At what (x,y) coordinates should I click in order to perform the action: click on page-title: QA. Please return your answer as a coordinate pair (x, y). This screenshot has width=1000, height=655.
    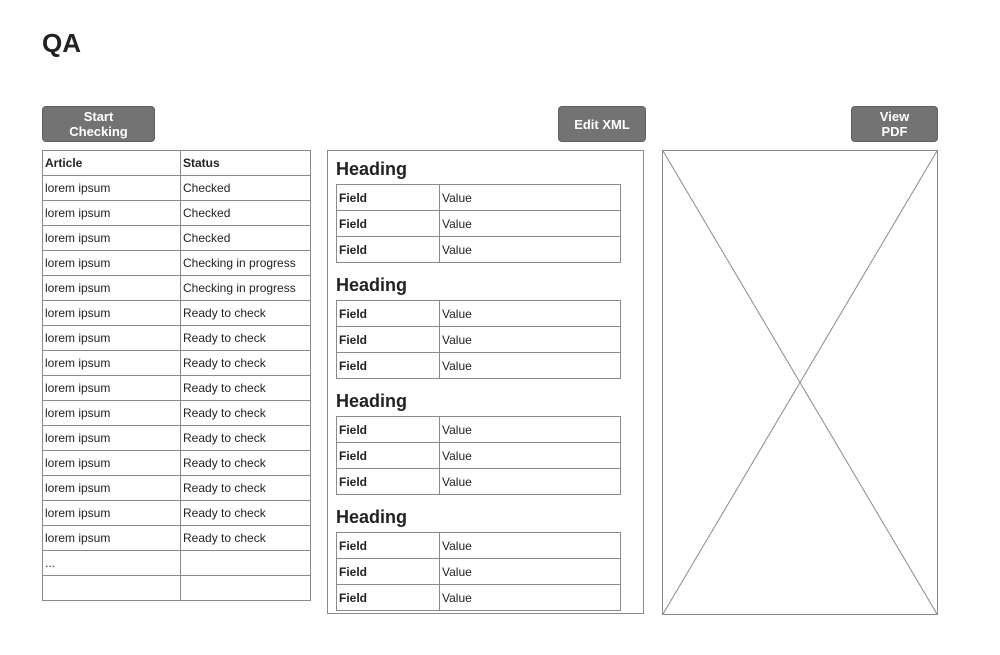
    Looking at the image, I should click on (61, 43).